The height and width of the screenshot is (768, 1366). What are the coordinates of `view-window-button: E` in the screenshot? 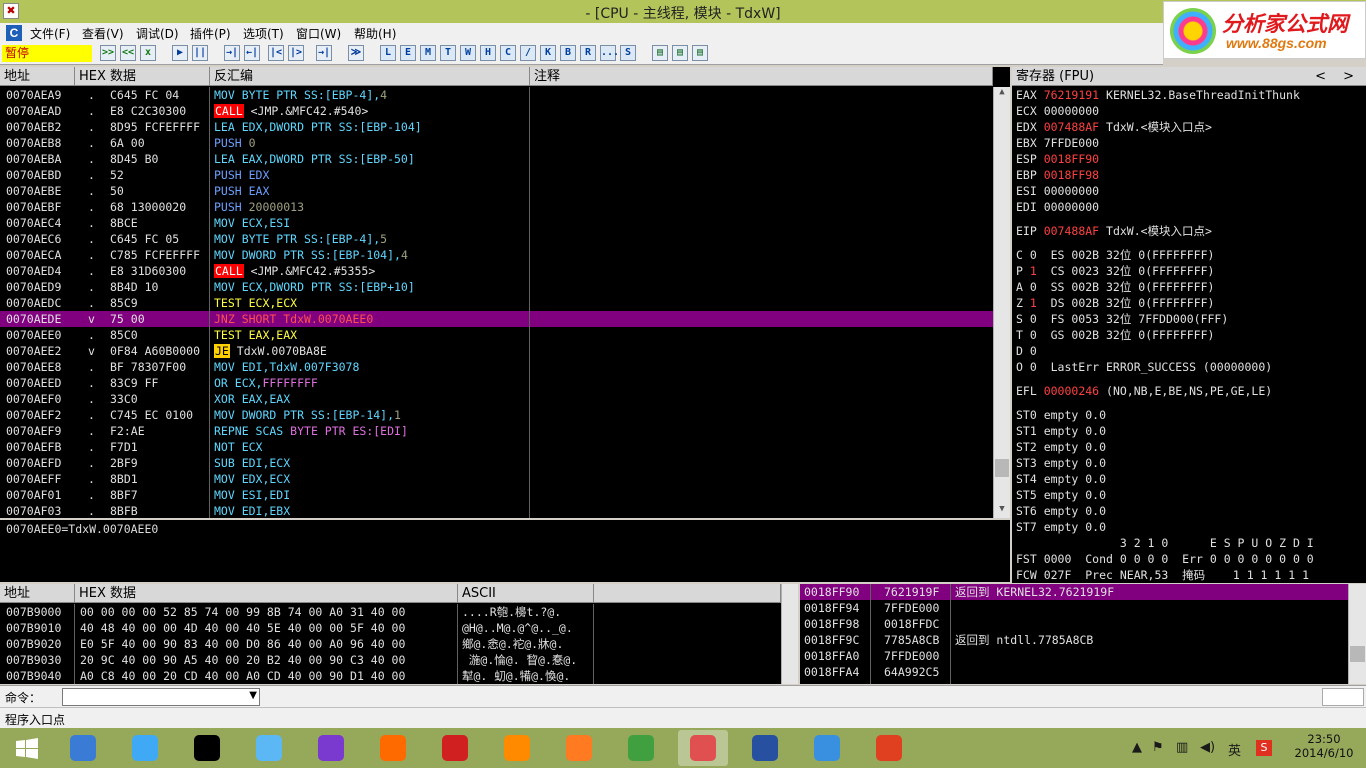 It's located at (408, 53).